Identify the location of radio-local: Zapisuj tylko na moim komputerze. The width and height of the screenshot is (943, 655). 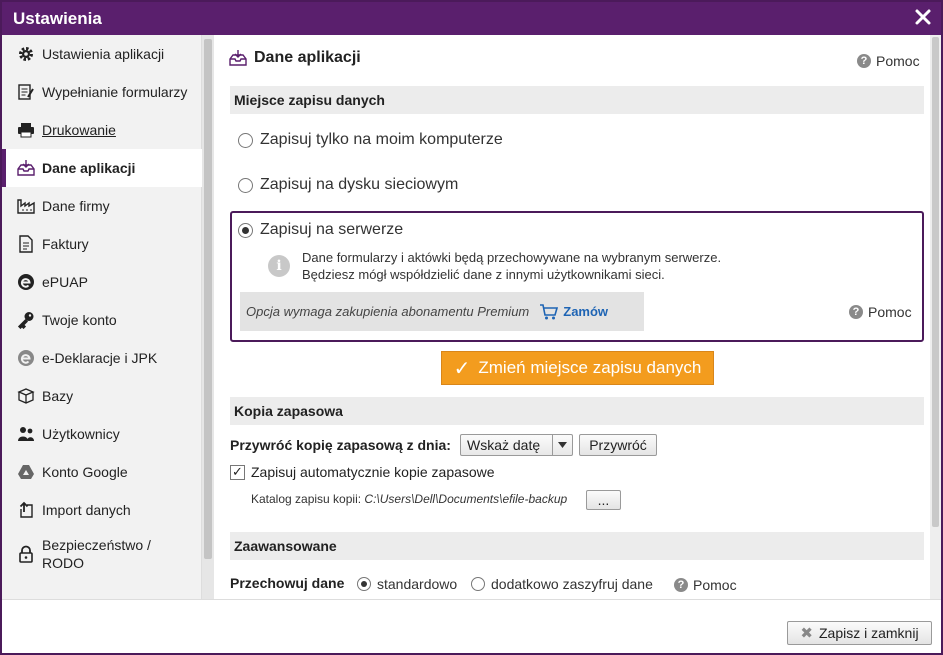
(370, 140).